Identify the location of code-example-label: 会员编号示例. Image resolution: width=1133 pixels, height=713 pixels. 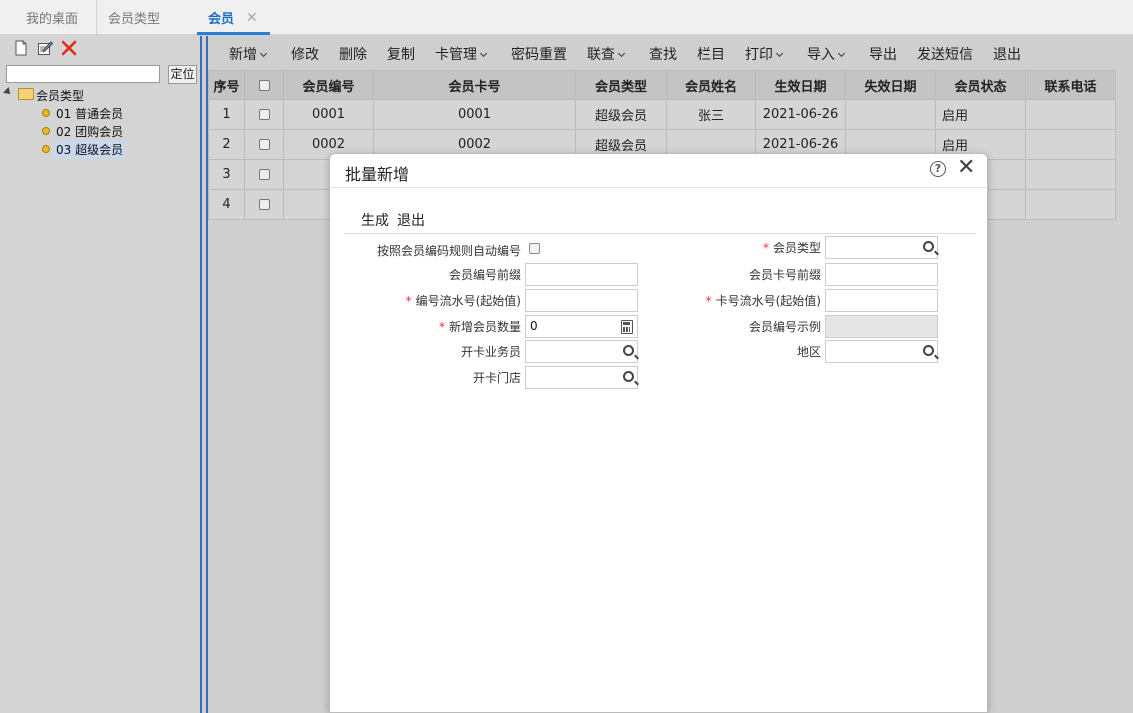
(784, 327).